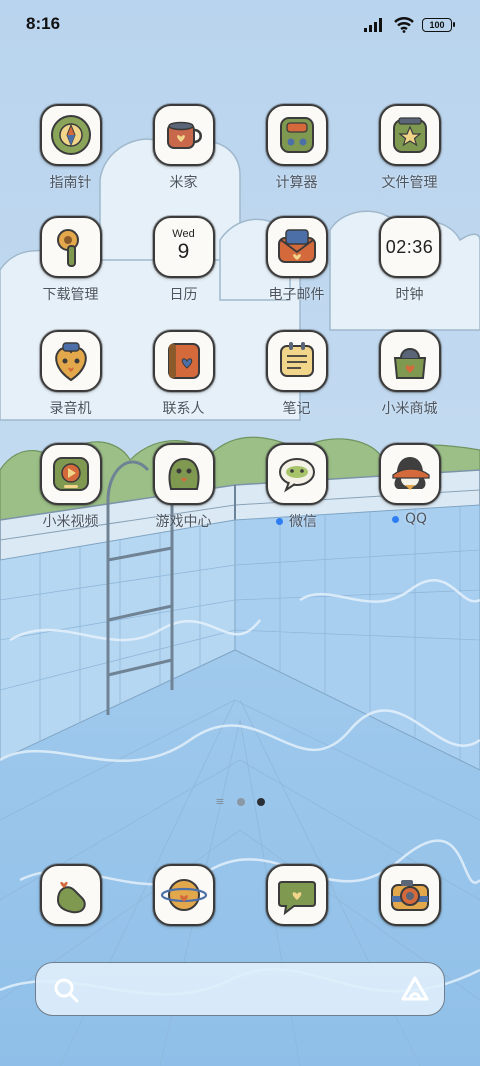 This screenshot has width=480, height=1066. Describe the element at coordinates (66, 990) in the screenshot. I see `search-icon` at that location.